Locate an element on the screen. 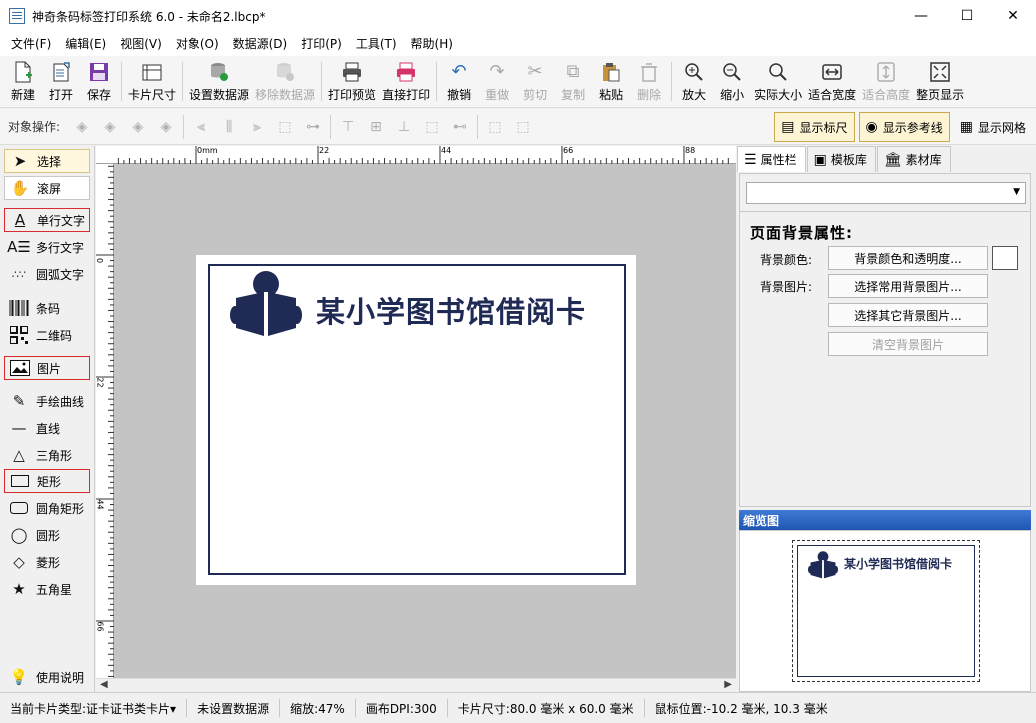 The width and height of the screenshot is (1036, 723). scroll-left-icon: ◀ is located at coordinates (104, 684).